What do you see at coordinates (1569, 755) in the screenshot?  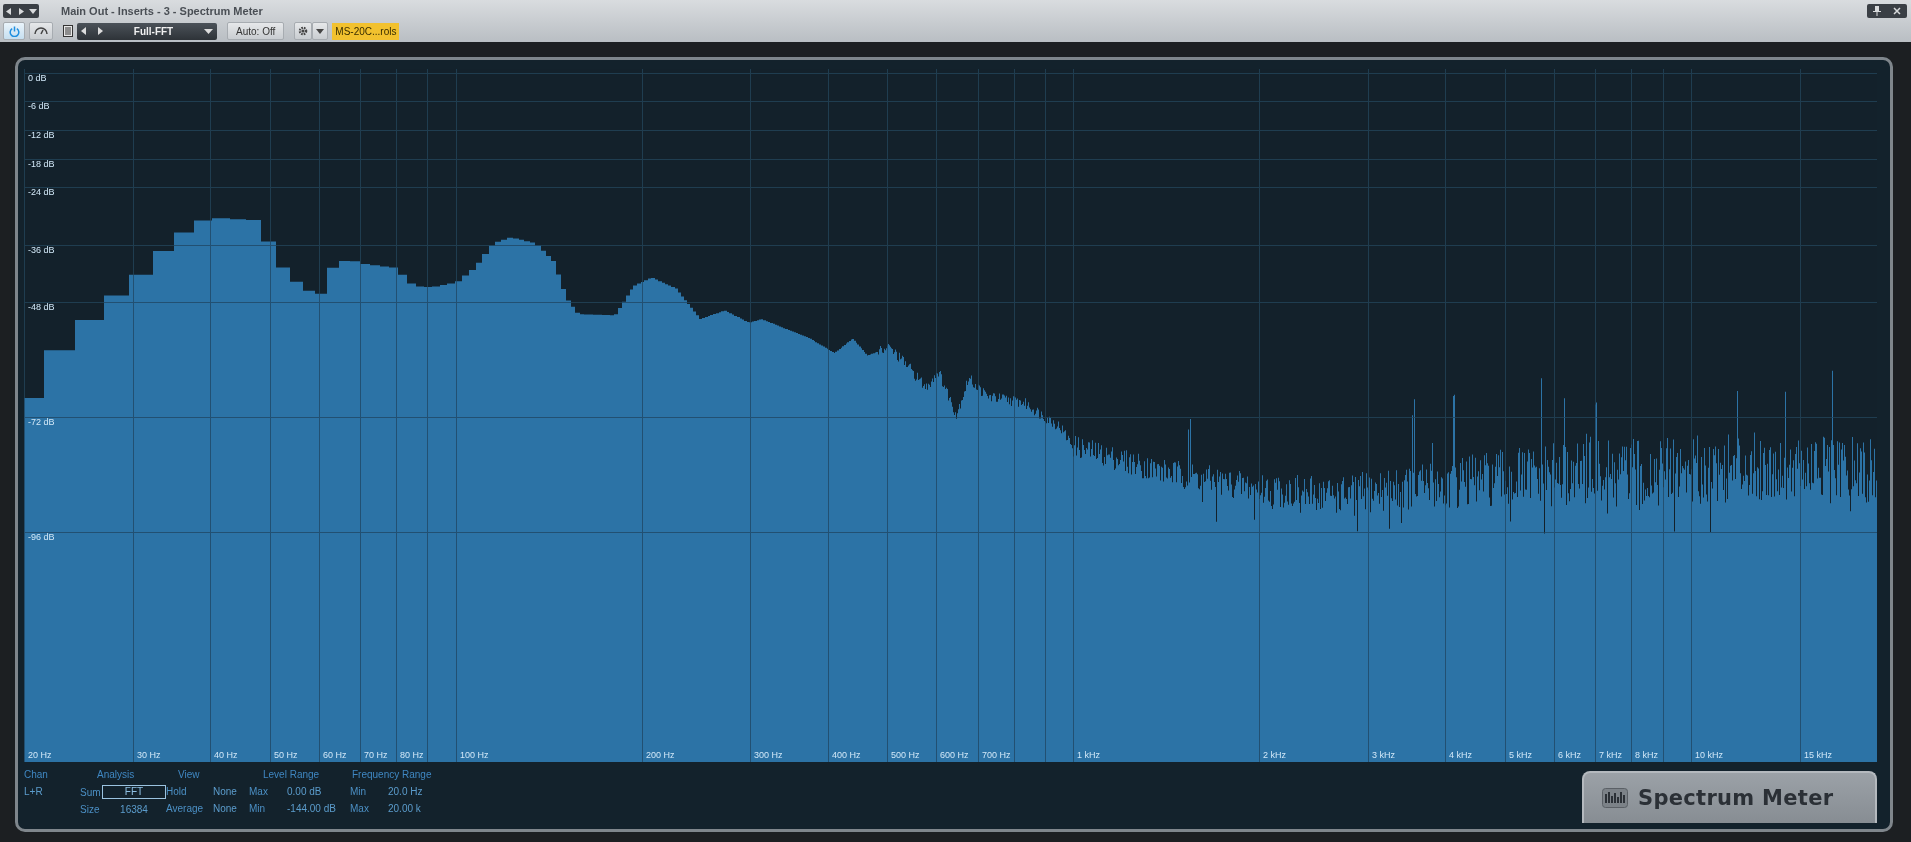 I see `x-axis-label: 6 kHz` at bounding box center [1569, 755].